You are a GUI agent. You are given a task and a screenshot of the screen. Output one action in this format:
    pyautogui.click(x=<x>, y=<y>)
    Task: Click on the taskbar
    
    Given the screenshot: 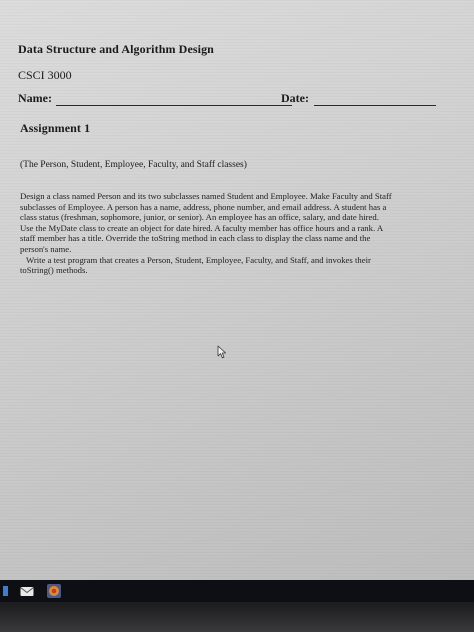 What is the action you would take?
    pyautogui.click(x=237, y=591)
    